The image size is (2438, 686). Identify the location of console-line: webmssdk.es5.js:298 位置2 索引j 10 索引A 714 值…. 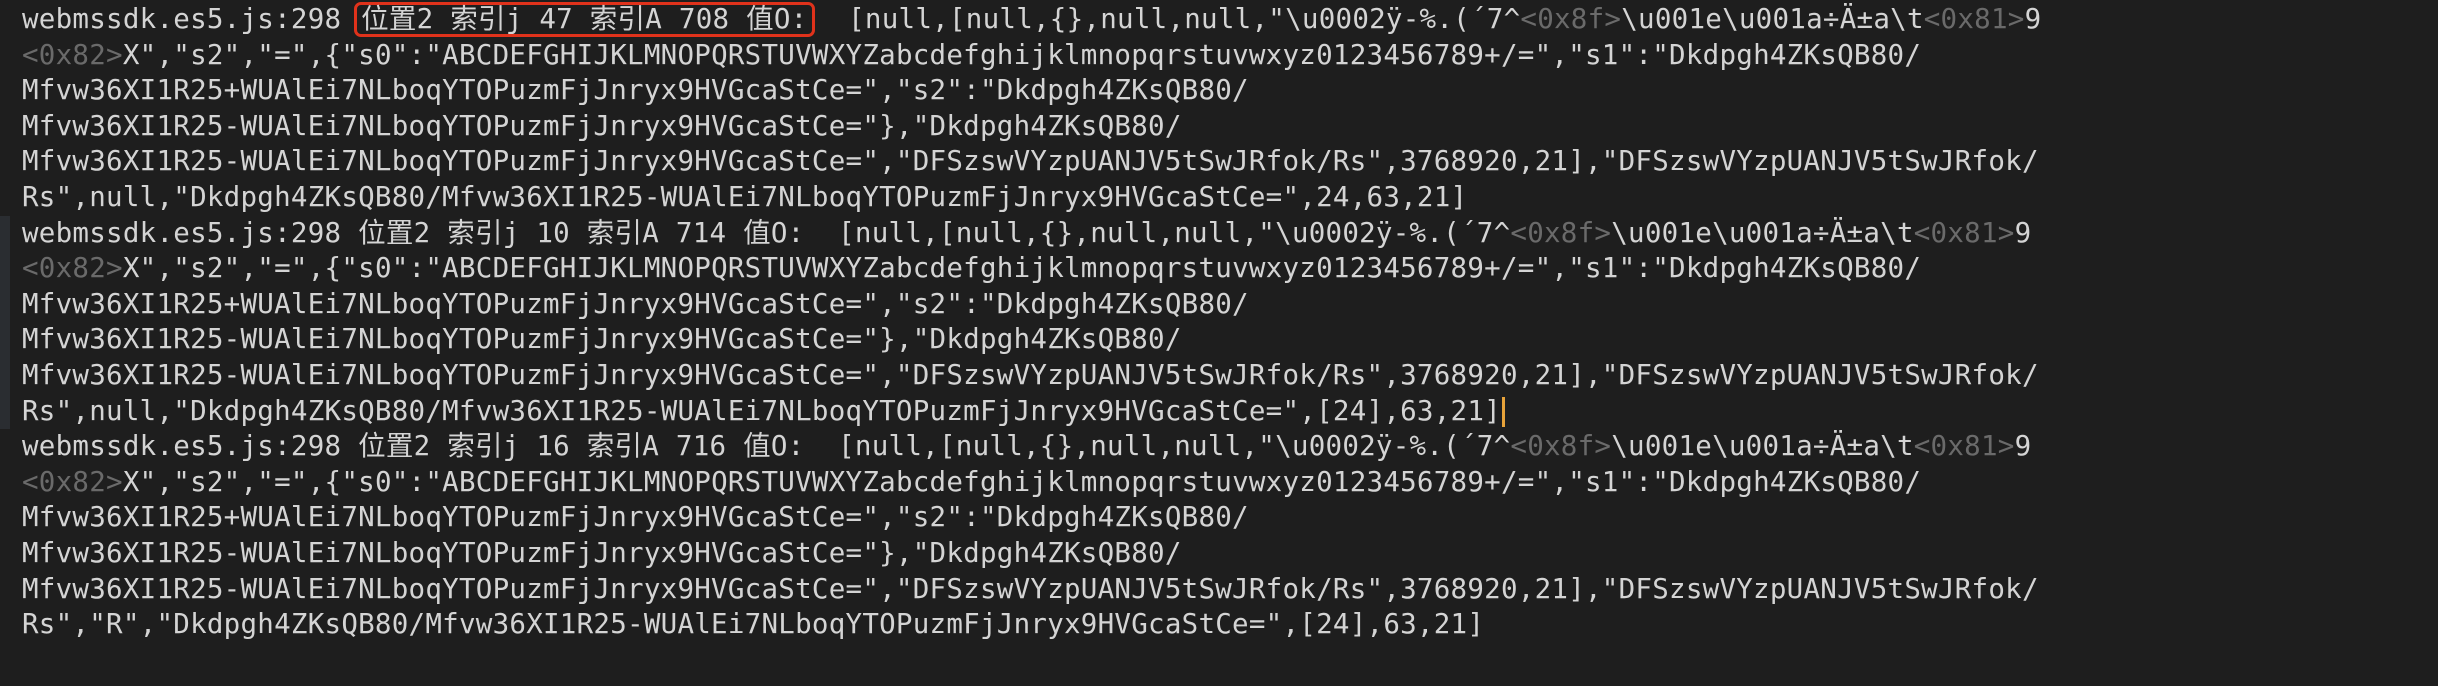
(1230, 234).